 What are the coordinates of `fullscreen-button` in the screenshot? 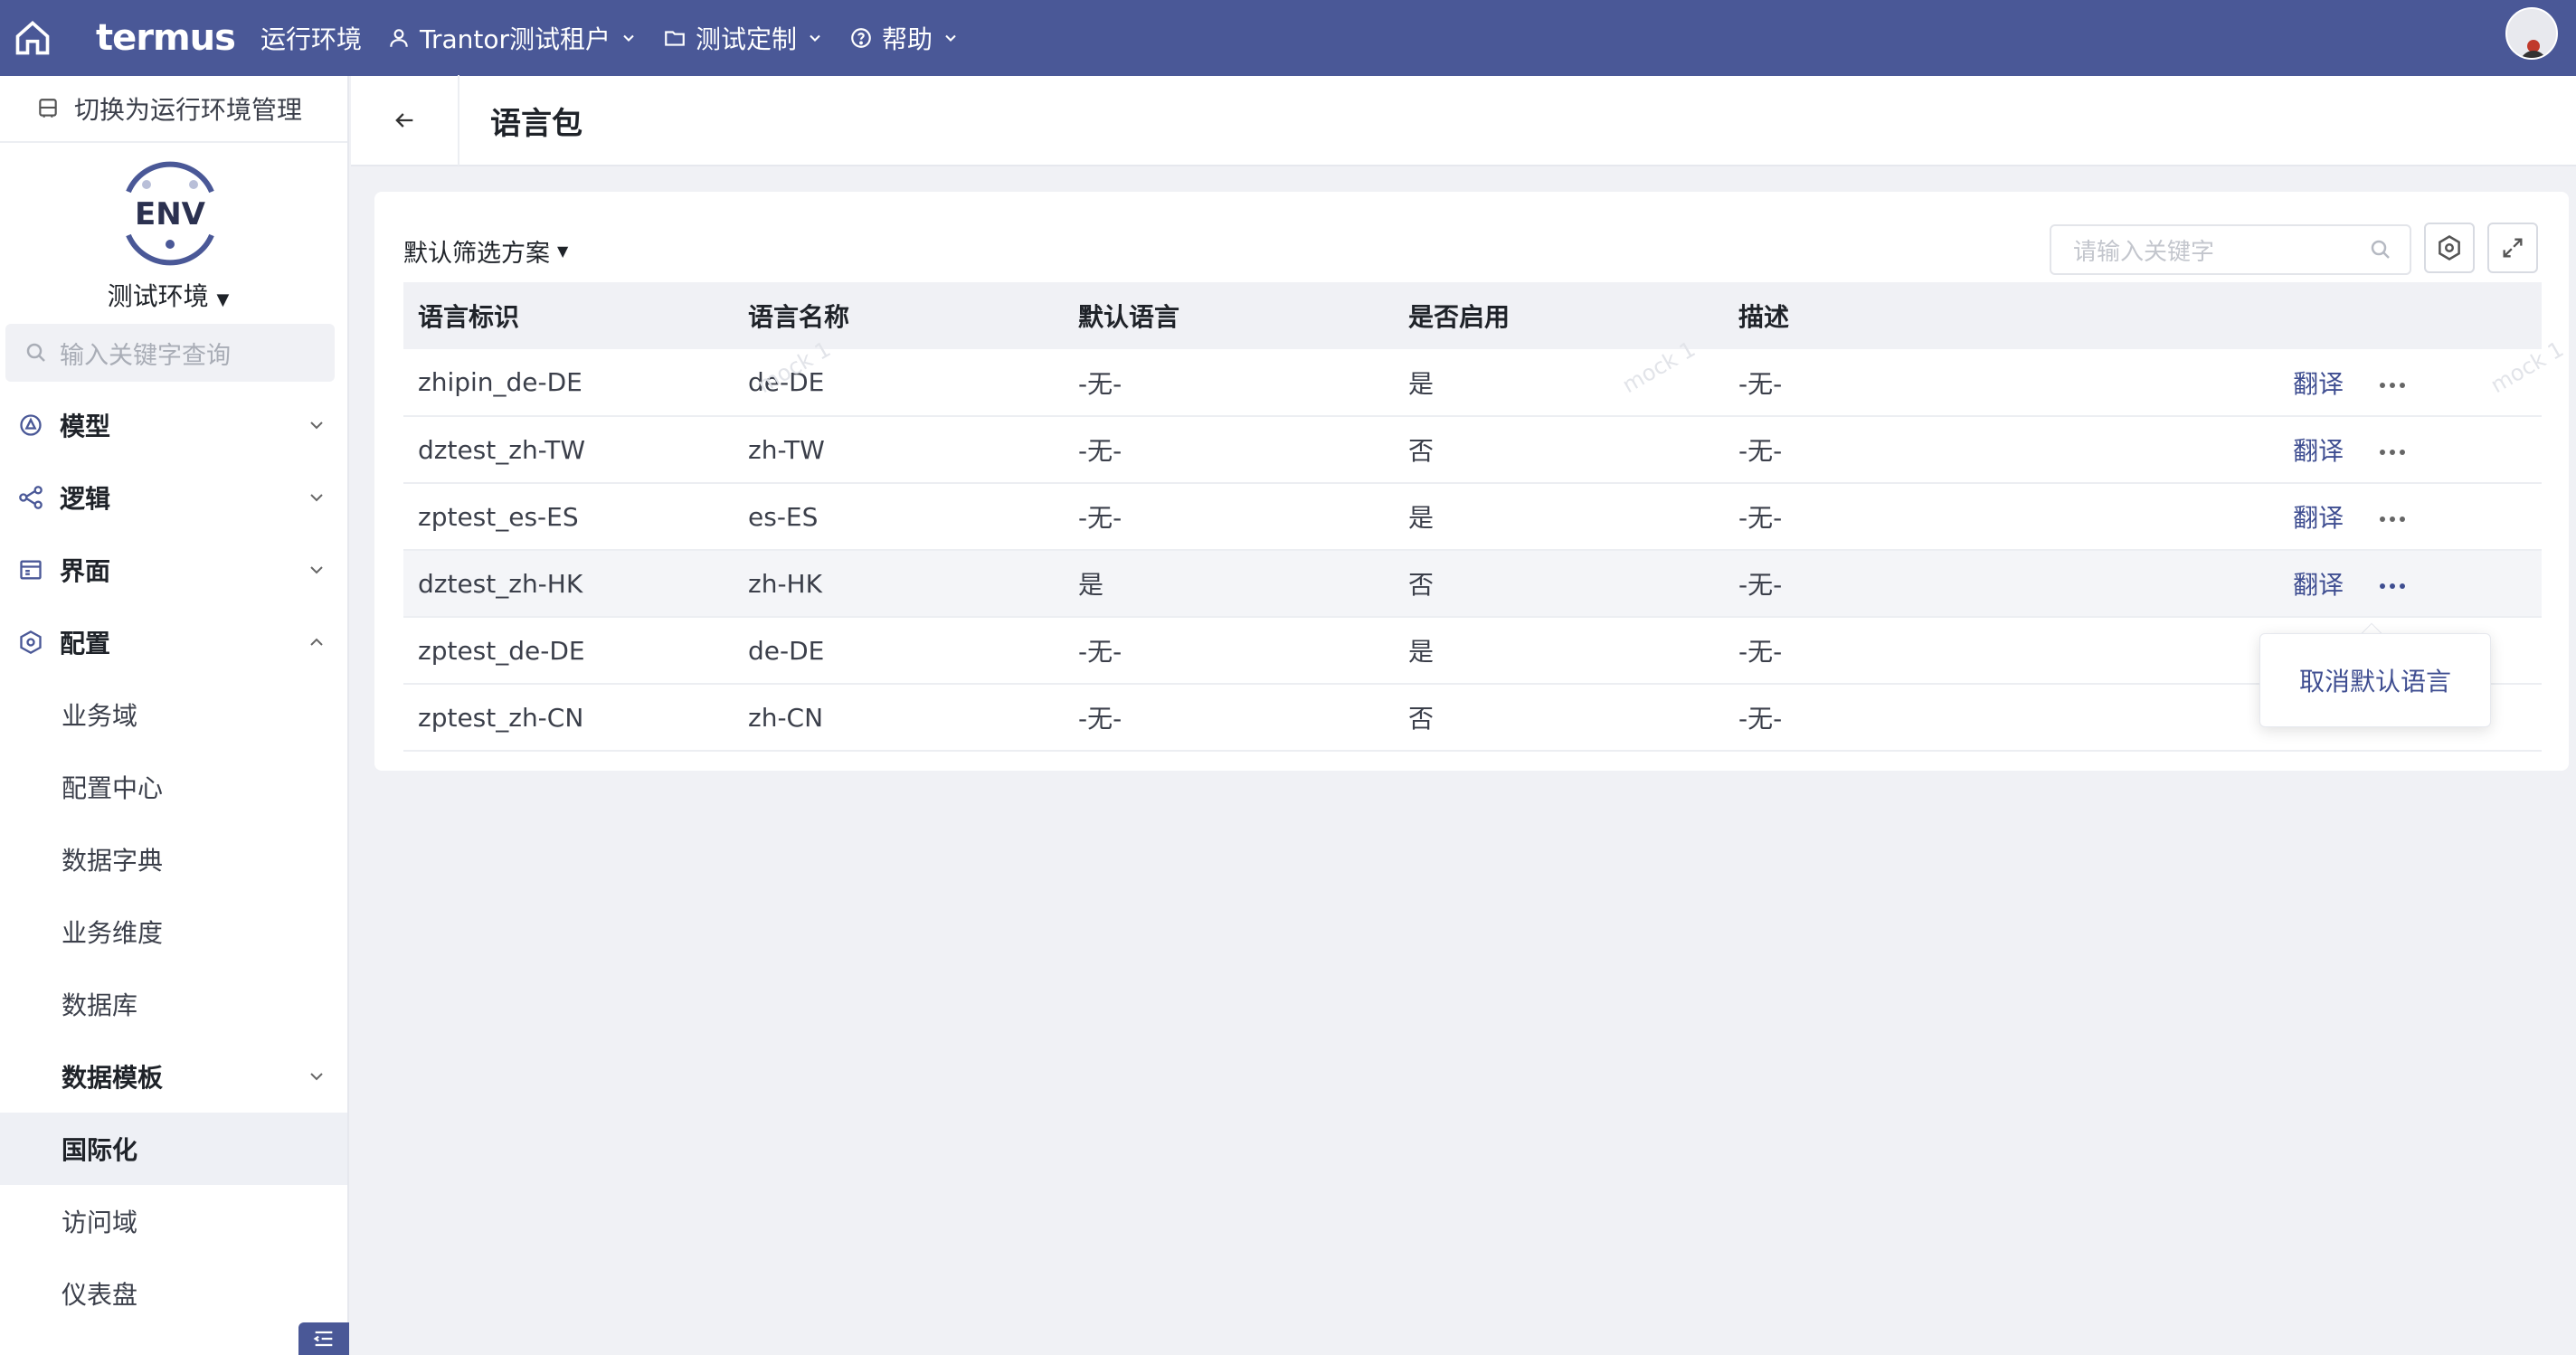 It's located at (2512, 248).